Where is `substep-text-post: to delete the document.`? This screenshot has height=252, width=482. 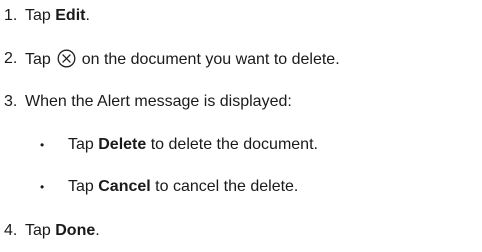 substep-text-post: to delete the document. is located at coordinates (232, 144).